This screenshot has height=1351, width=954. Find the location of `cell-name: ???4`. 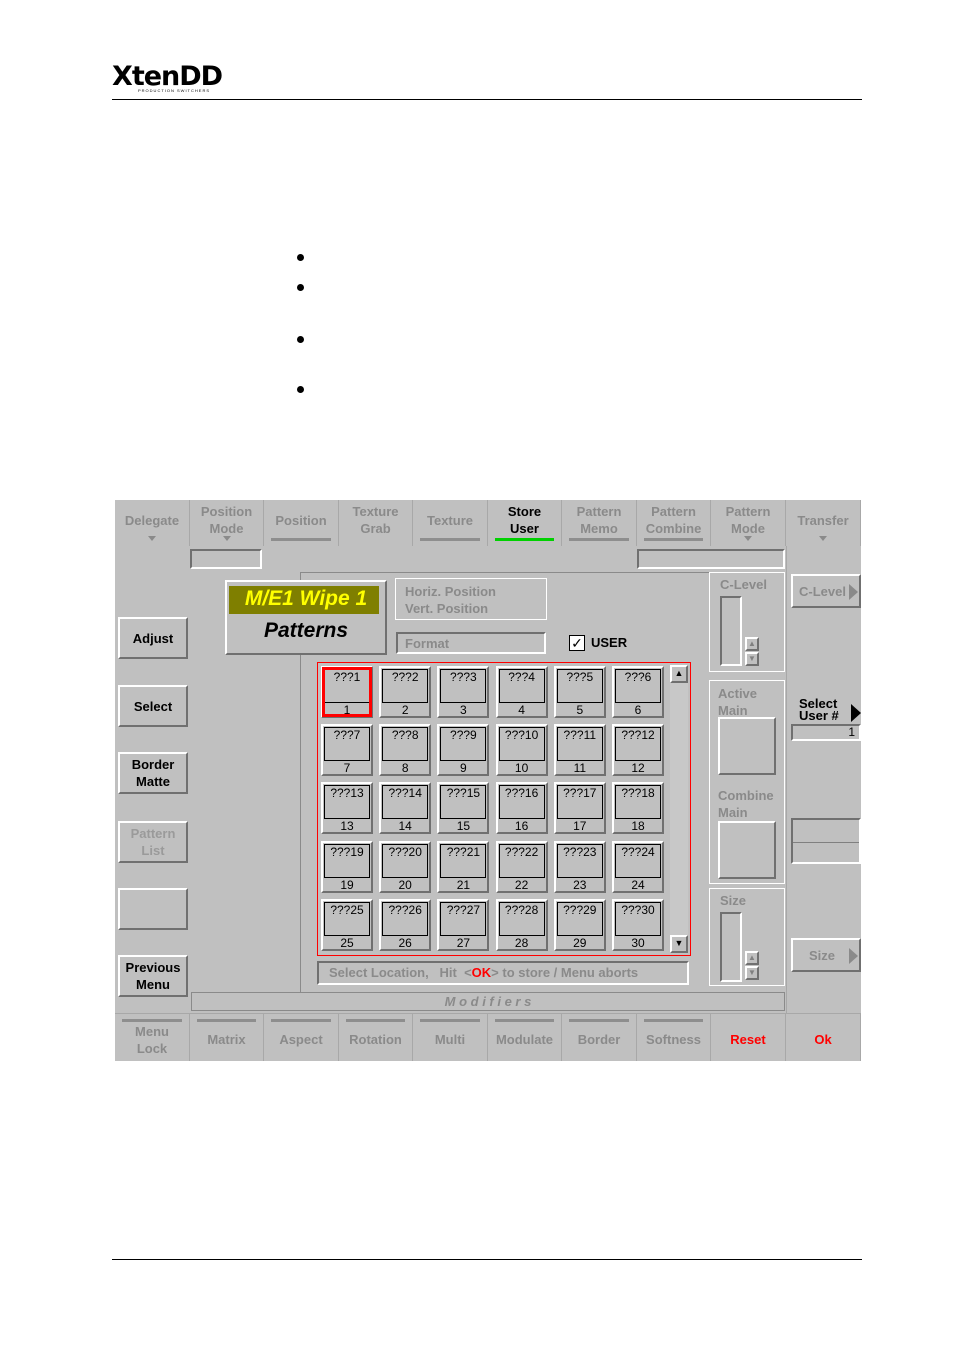

cell-name: ???4 is located at coordinates (521, 686).